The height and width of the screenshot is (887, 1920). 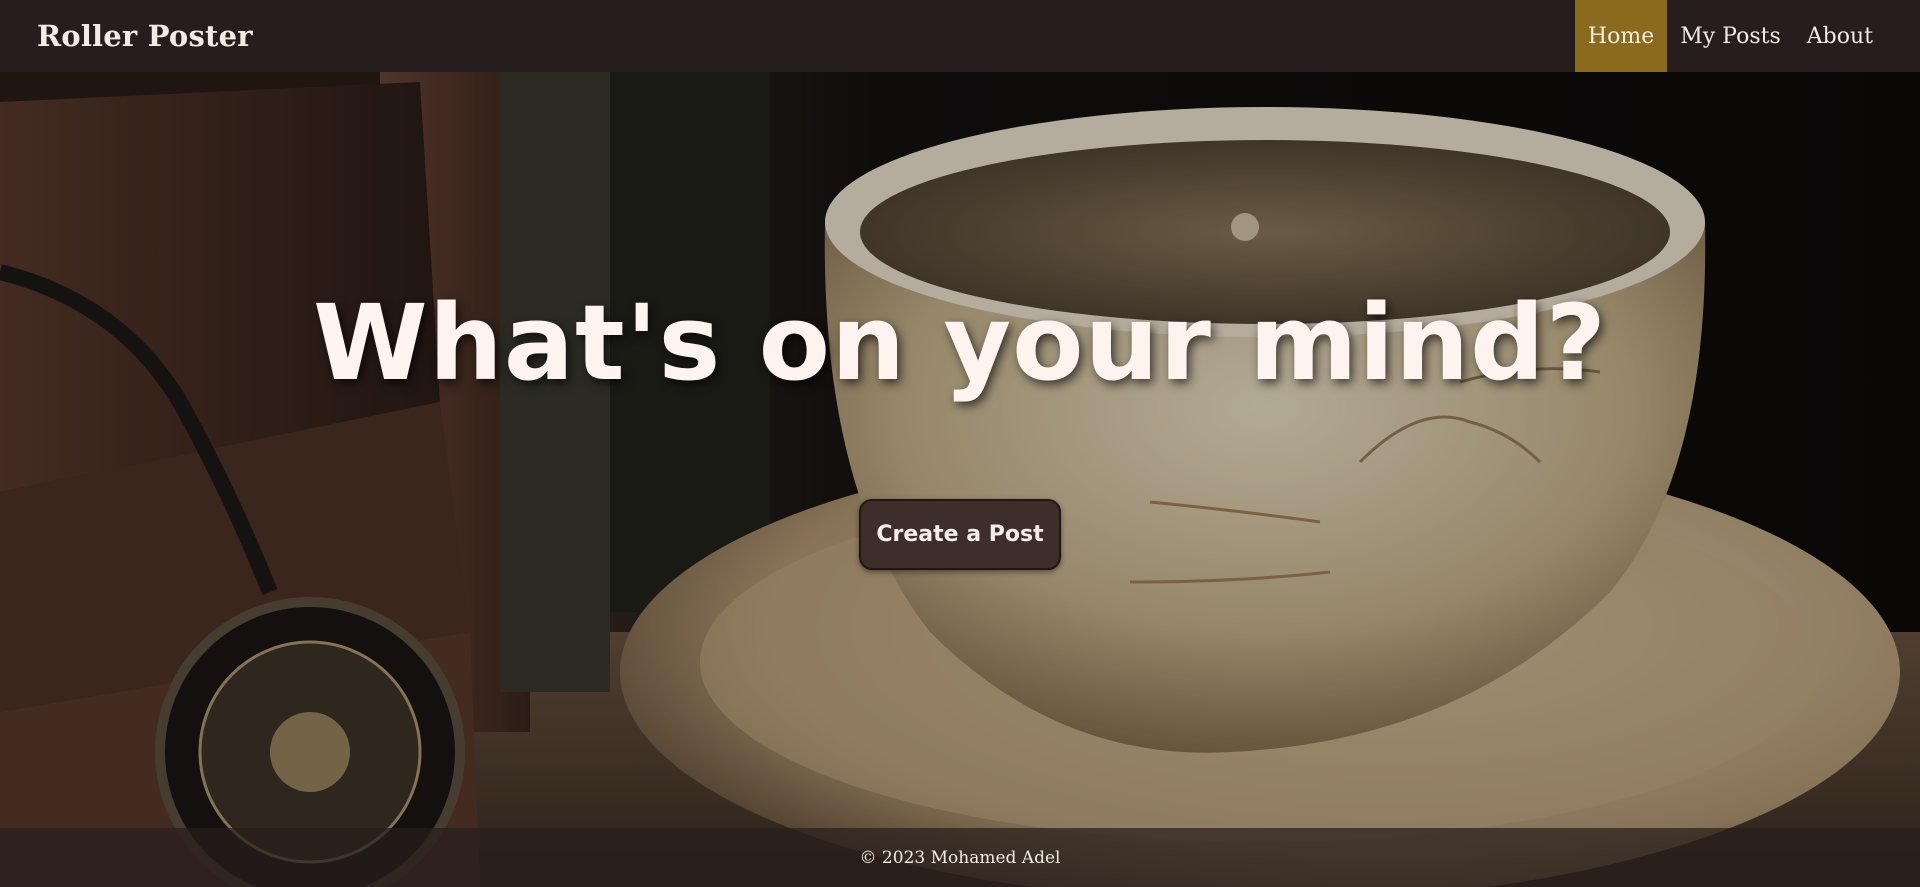 What do you see at coordinates (1840, 36) in the screenshot?
I see `nav-link-about: About` at bounding box center [1840, 36].